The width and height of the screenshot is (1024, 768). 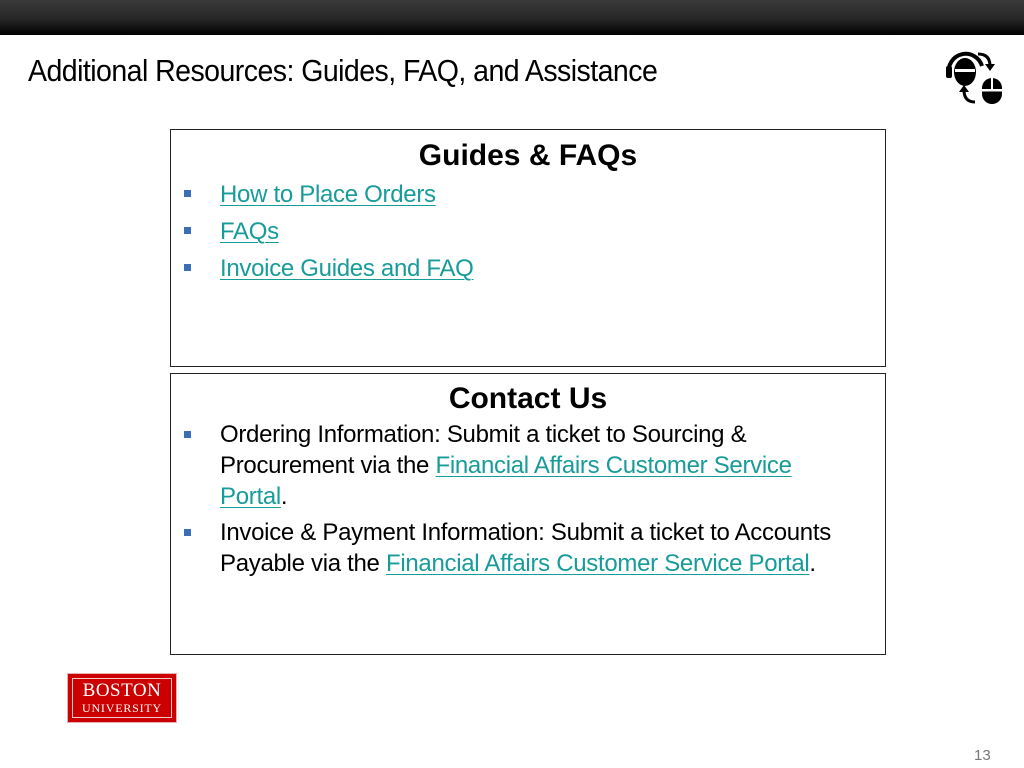 I want to click on page-number: 13, so click(x=982, y=755).